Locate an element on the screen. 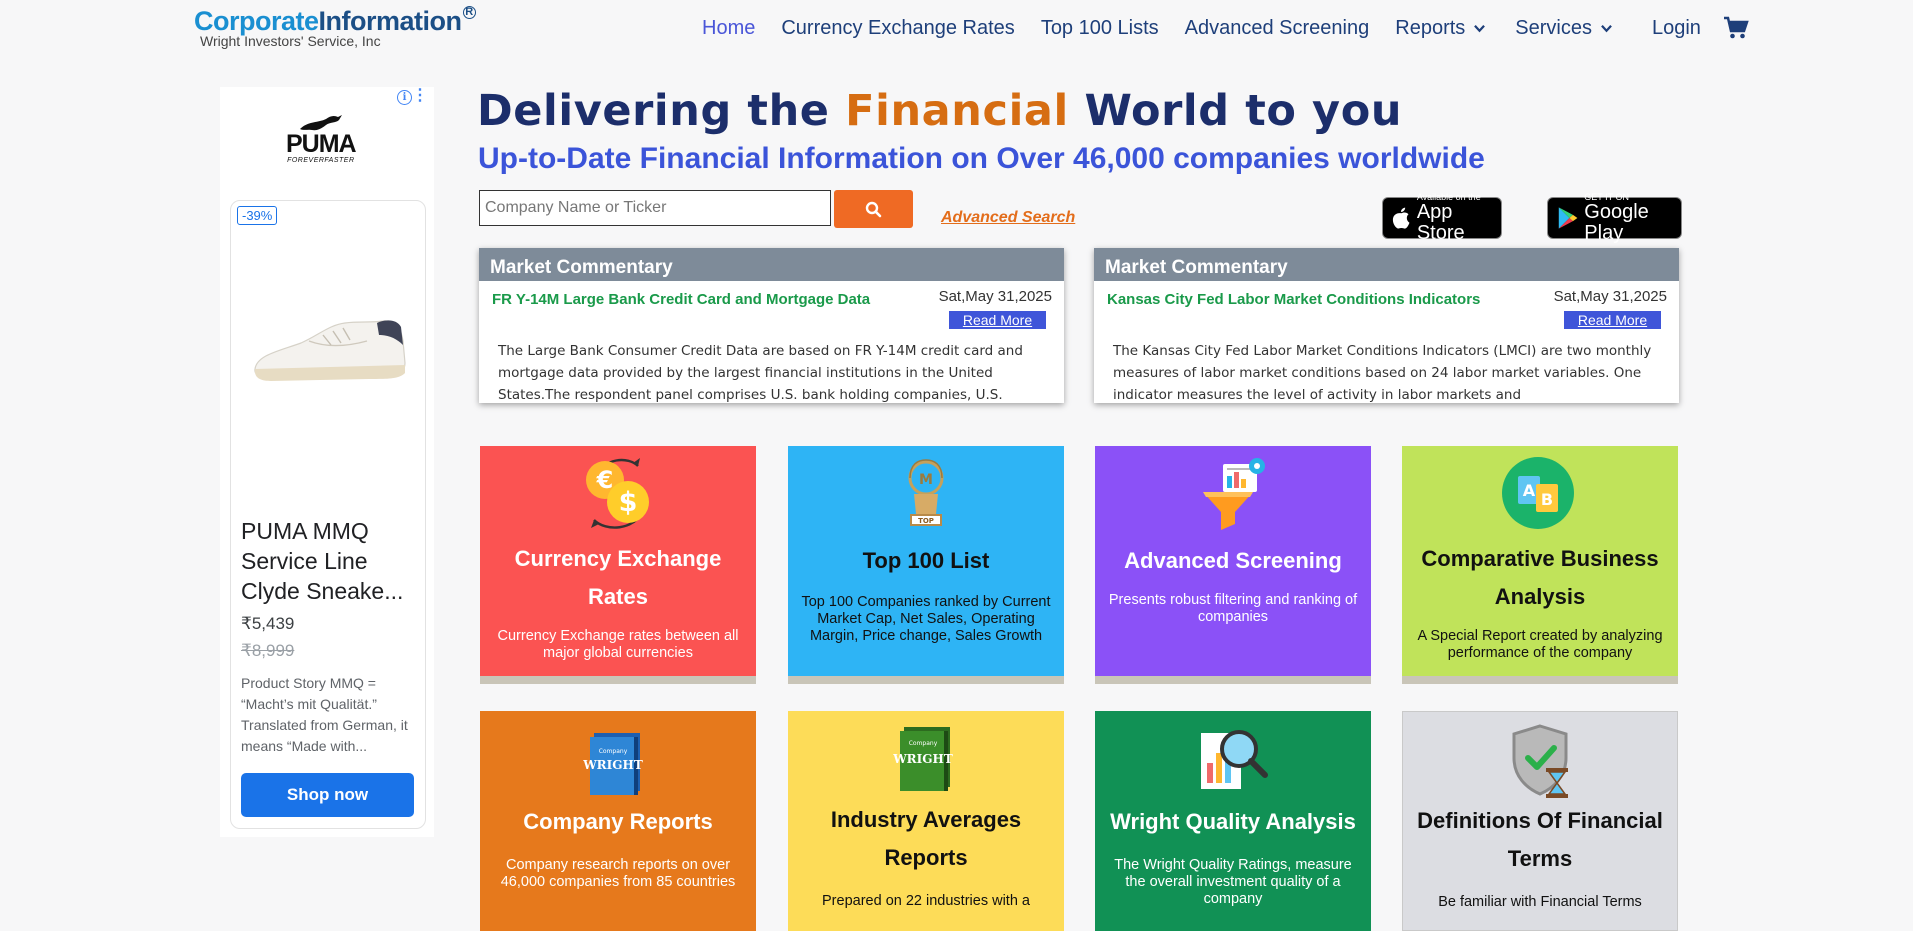 This screenshot has width=1913, height=931. tile-description: Prepared on 22 industries with a is located at coordinates (926, 901).